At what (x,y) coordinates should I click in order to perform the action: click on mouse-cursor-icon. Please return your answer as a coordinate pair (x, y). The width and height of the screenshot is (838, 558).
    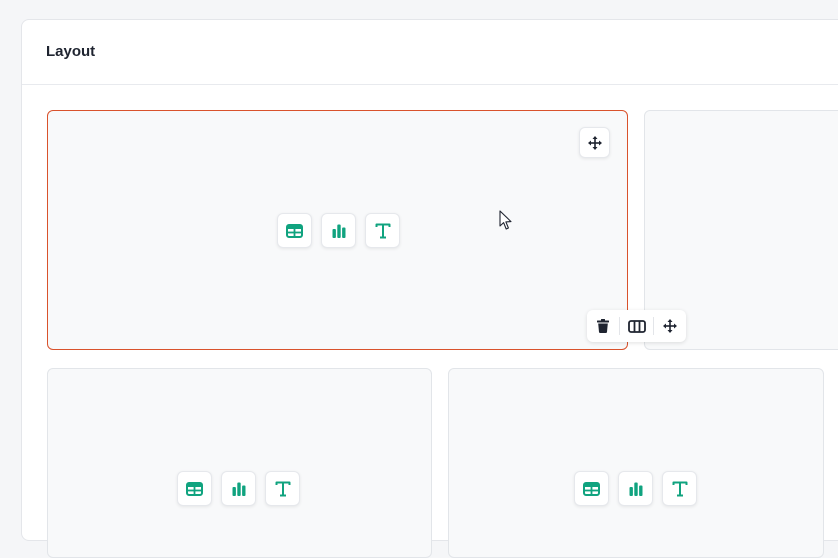
    Looking at the image, I should click on (505, 220).